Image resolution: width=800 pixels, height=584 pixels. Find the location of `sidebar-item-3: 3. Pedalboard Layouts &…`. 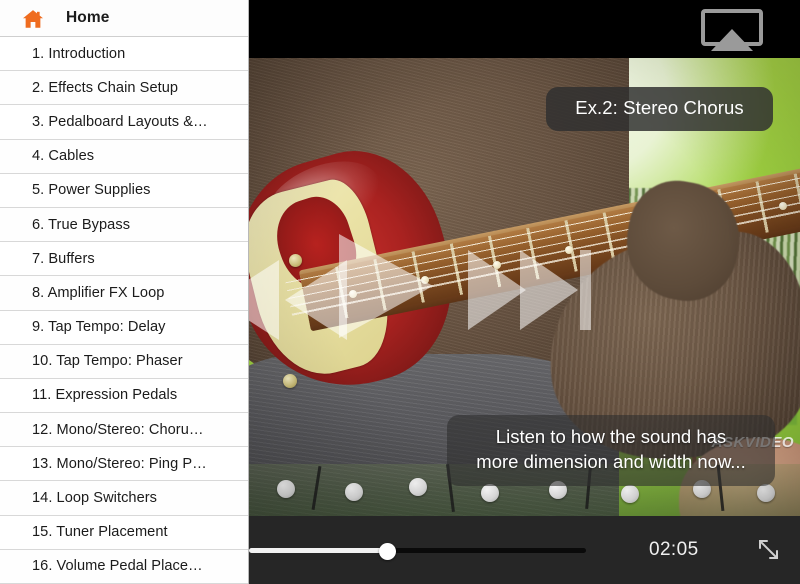

sidebar-item-3: 3. Pedalboard Layouts &… is located at coordinates (124, 122).